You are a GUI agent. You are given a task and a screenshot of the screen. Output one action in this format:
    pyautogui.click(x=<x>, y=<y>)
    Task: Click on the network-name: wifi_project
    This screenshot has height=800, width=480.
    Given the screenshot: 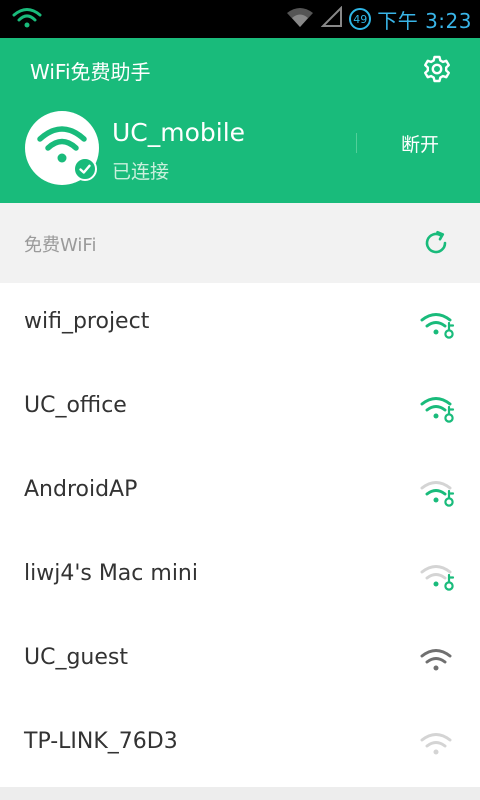 What is the action you would take?
    pyautogui.click(x=87, y=321)
    